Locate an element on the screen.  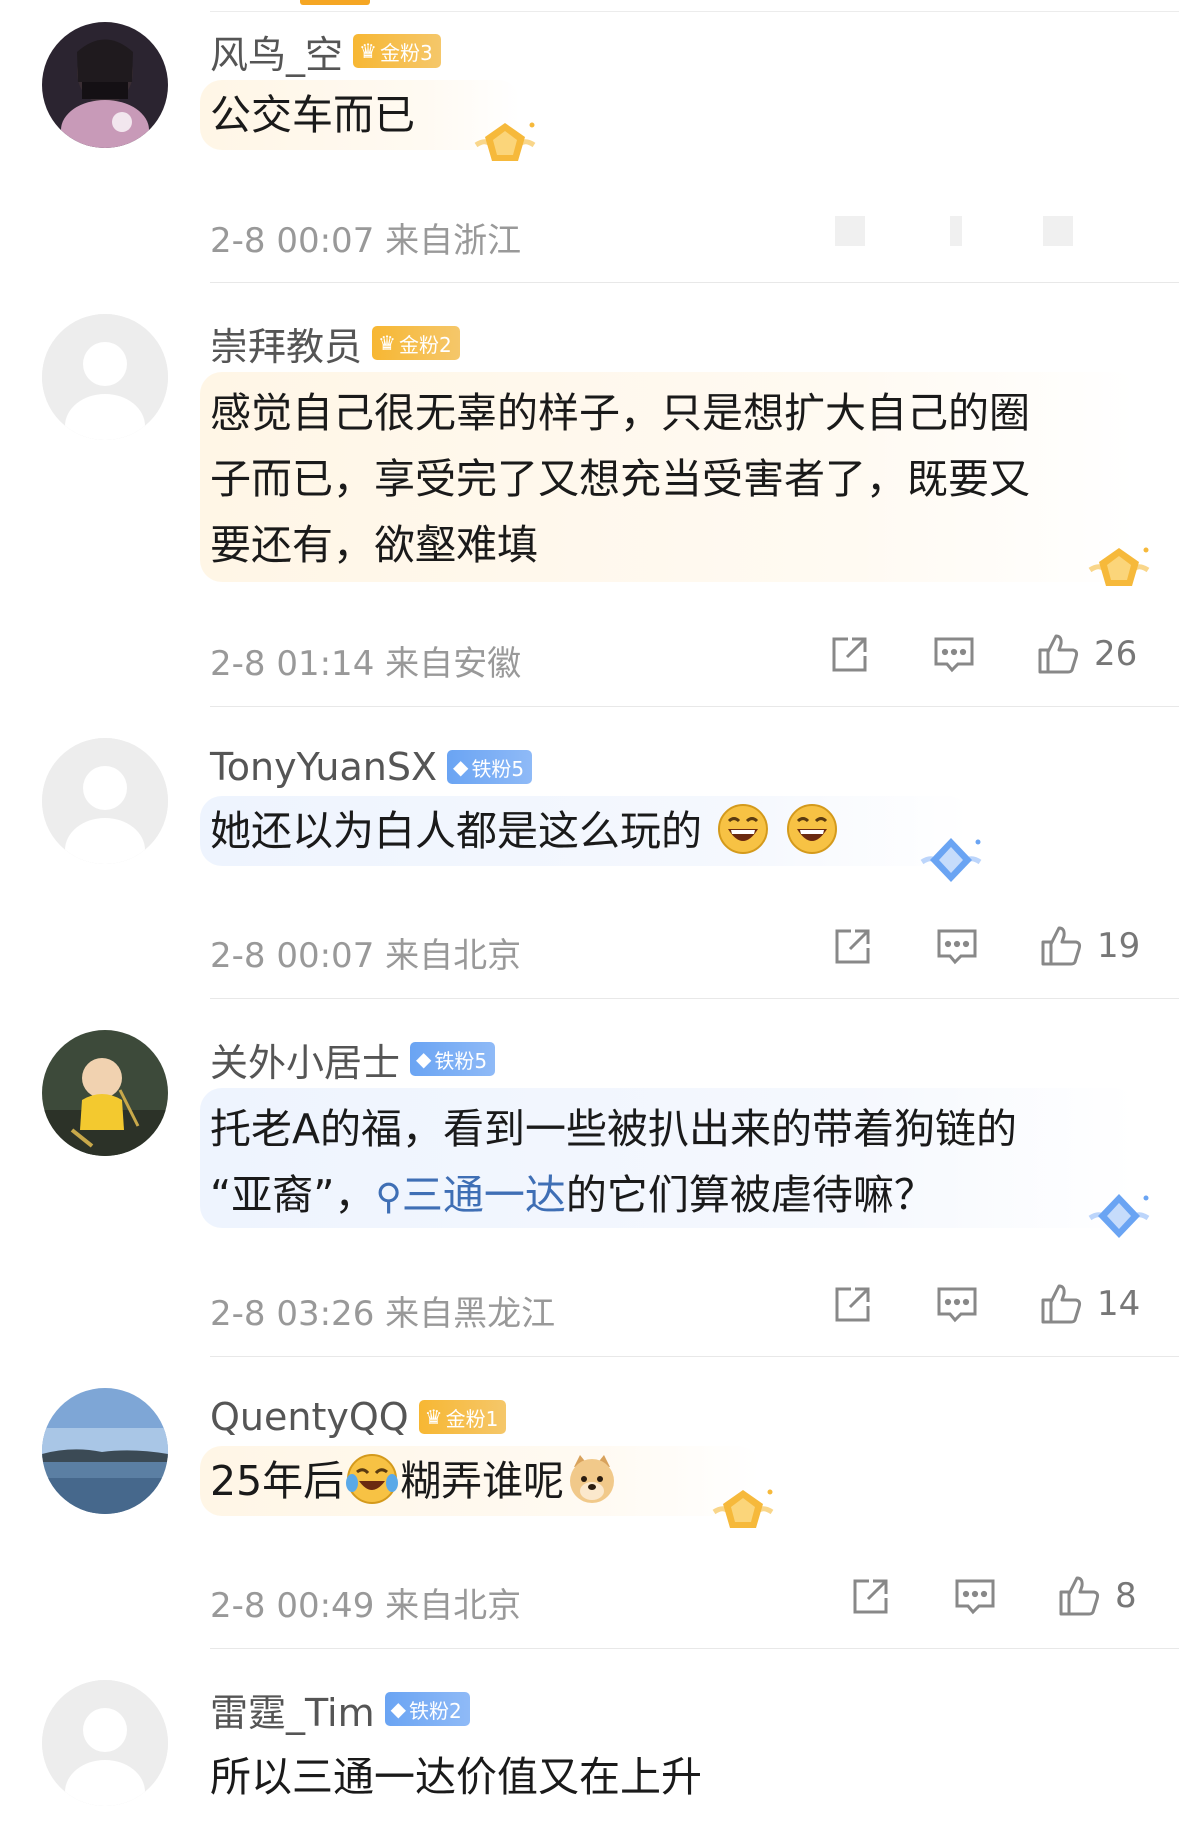
comment-actions is located at coordinates (956, 229).